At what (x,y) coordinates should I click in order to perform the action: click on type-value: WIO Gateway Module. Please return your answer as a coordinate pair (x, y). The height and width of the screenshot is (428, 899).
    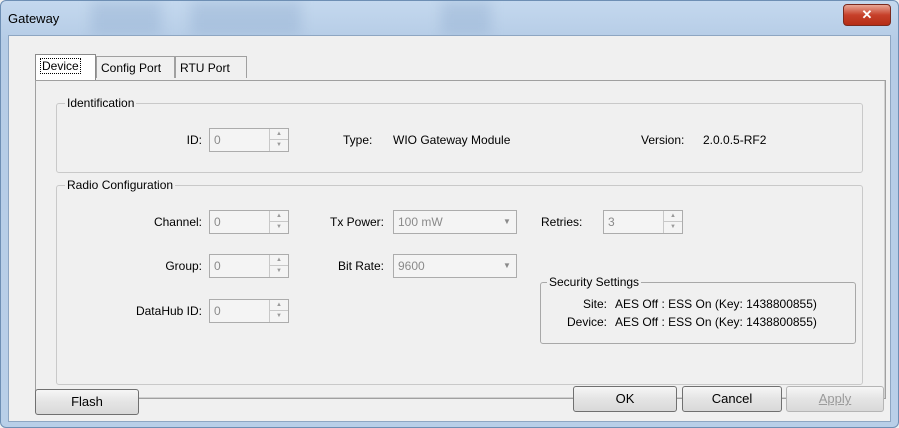
    Looking at the image, I should click on (452, 140).